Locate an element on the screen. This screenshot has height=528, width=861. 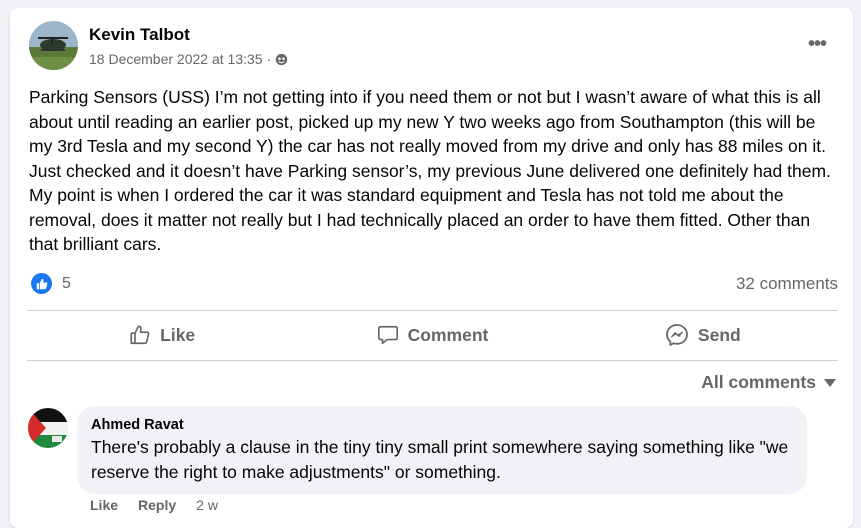
like-button-label: Like is located at coordinates (178, 334).